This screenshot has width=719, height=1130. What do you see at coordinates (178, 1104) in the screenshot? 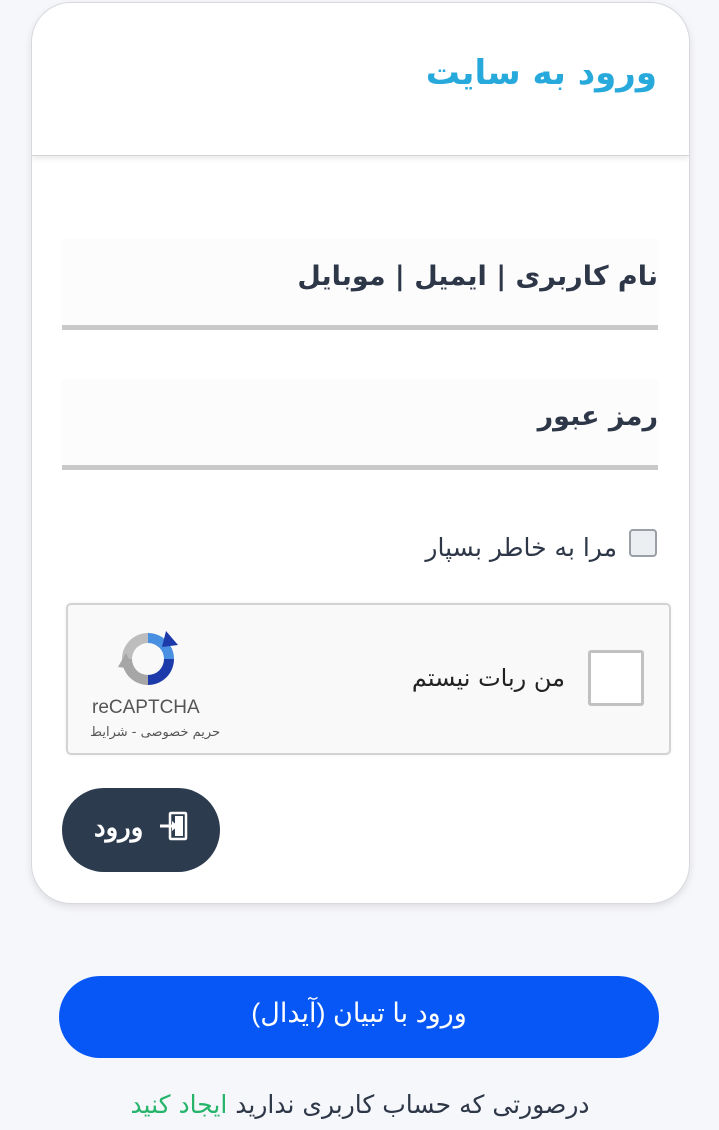
I see `signup-link: ایجاد کنید` at bounding box center [178, 1104].